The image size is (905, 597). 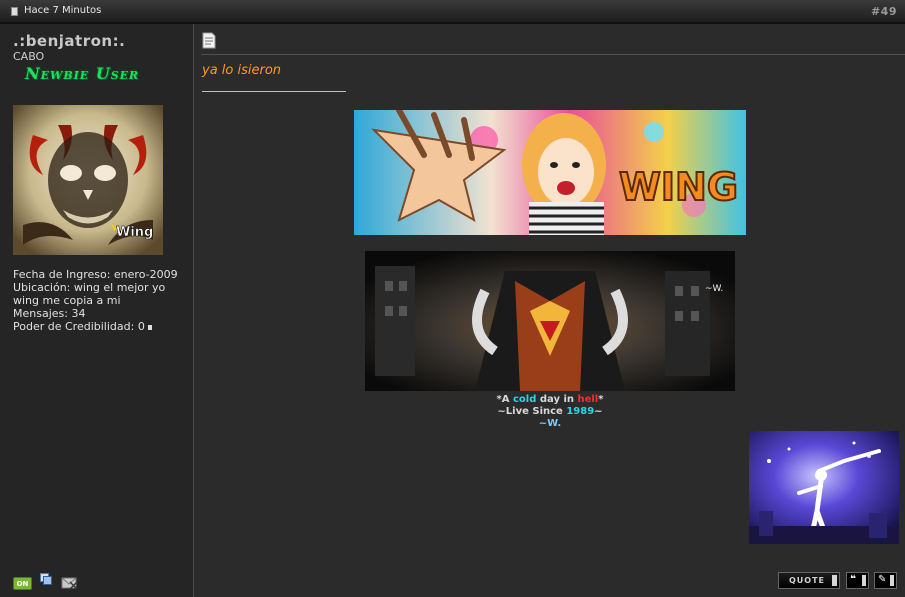 What do you see at coordinates (82, 73) in the screenshot?
I see `rank-badge-image: Newbie User` at bounding box center [82, 73].